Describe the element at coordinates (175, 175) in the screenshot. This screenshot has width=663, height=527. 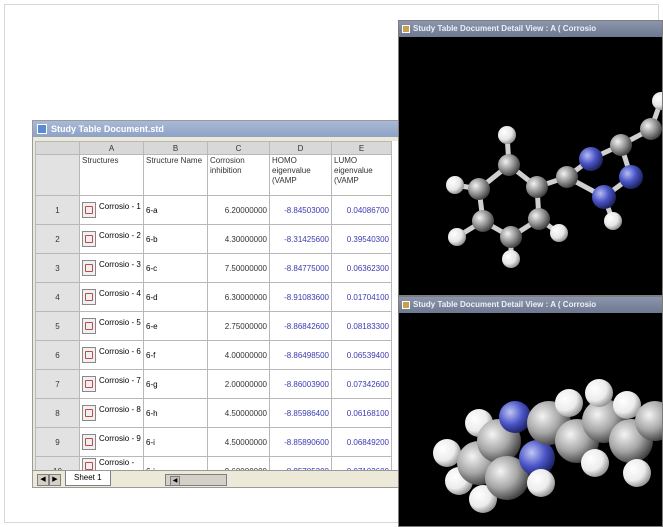
I see `header-structure-name: Structure Name` at that location.